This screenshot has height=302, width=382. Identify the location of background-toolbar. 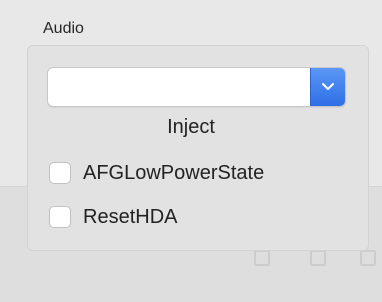
(316, 262).